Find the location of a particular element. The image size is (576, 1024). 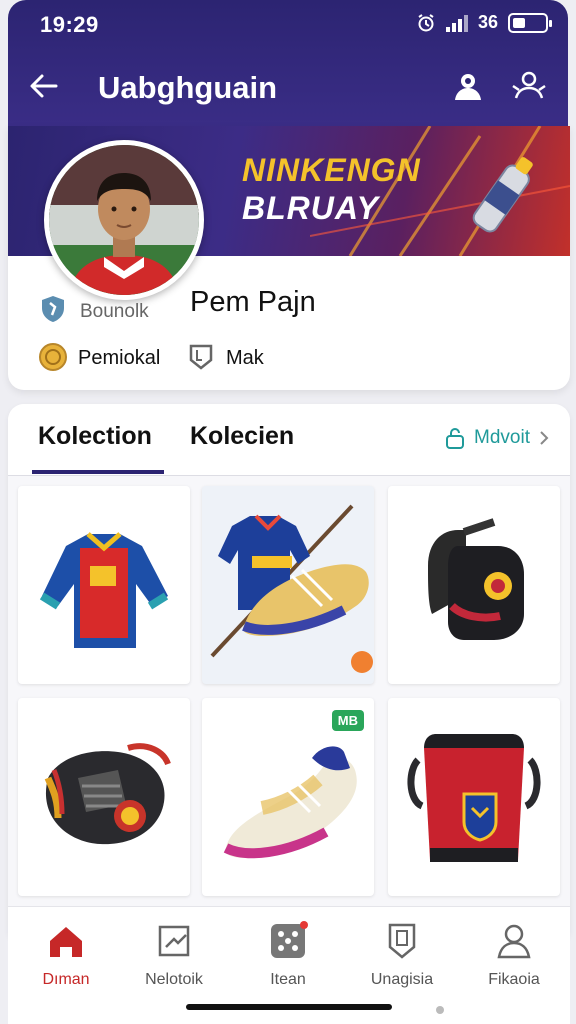

nav-stats: Nelotoik is located at coordinates (174, 961).